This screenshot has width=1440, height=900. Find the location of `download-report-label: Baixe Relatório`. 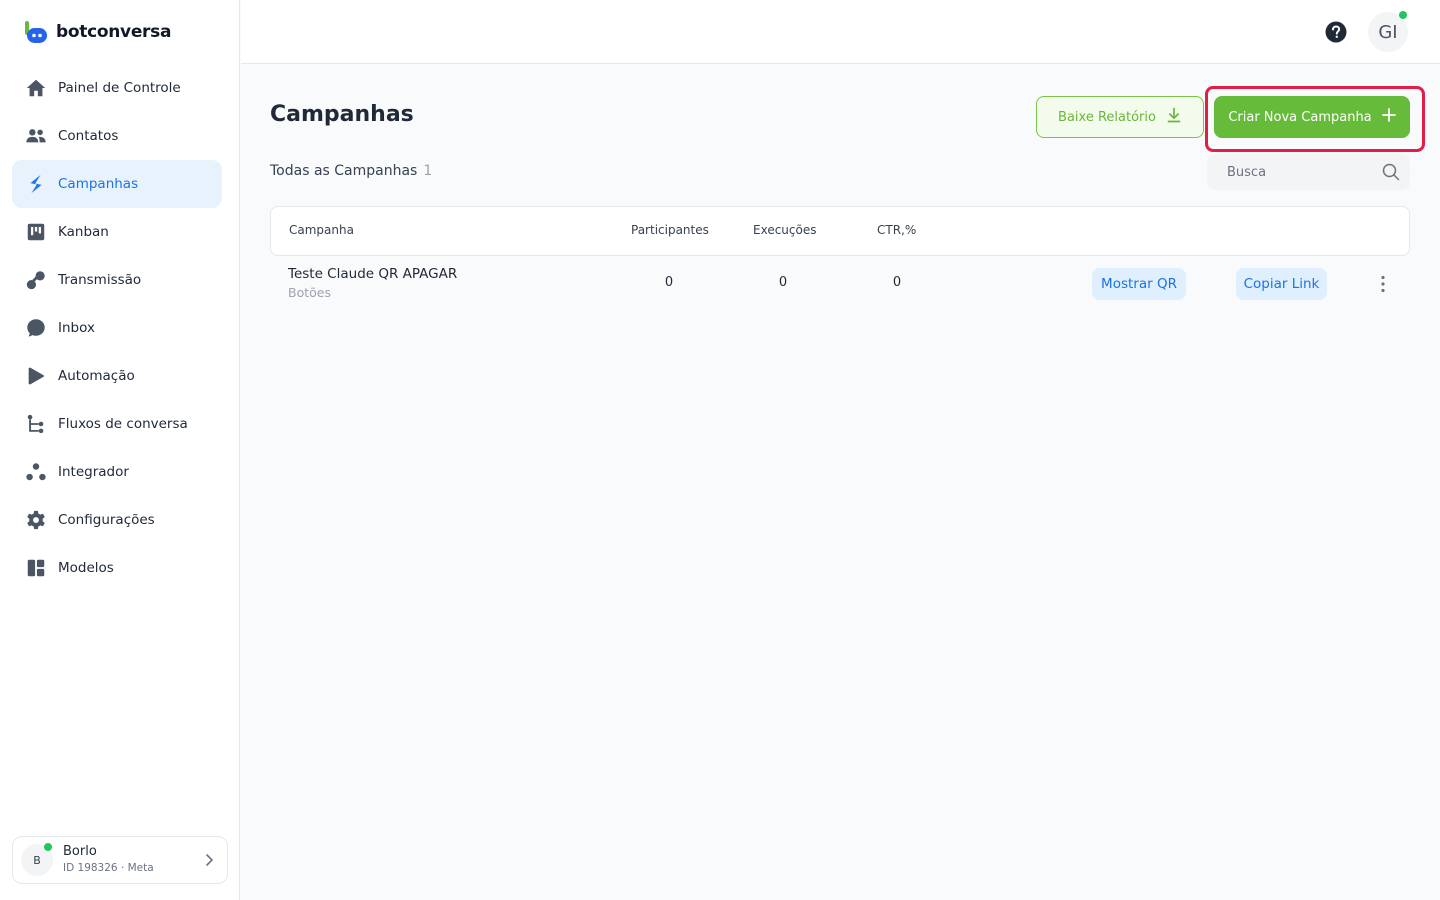

download-report-label: Baixe Relatório is located at coordinates (1107, 117).